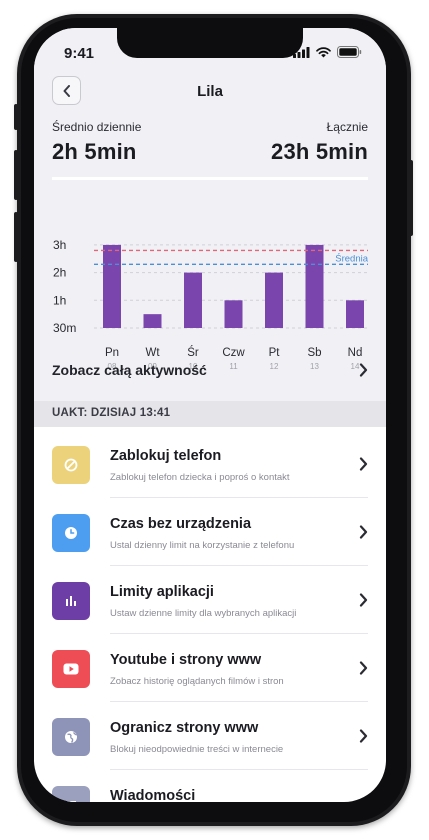 This screenshot has width=429, height=840. Describe the element at coordinates (314, 353) in the screenshot. I see `x-tick-label: Sb` at that location.